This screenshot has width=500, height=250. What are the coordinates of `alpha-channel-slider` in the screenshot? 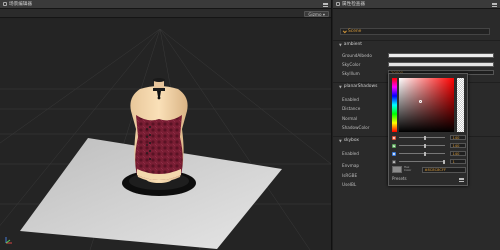 It's located at (422, 161).